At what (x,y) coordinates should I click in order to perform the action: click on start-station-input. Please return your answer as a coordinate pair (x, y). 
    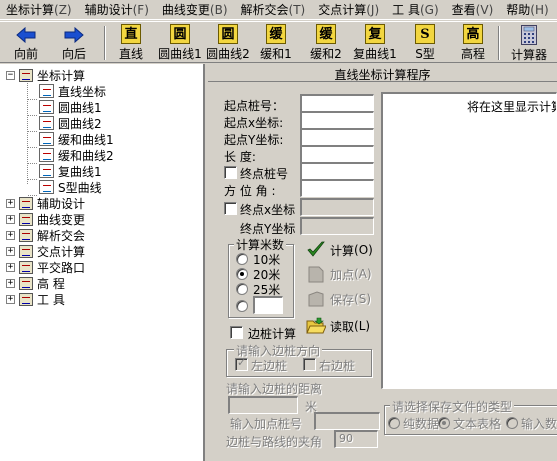
    Looking at the image, I should click on (337, 103).